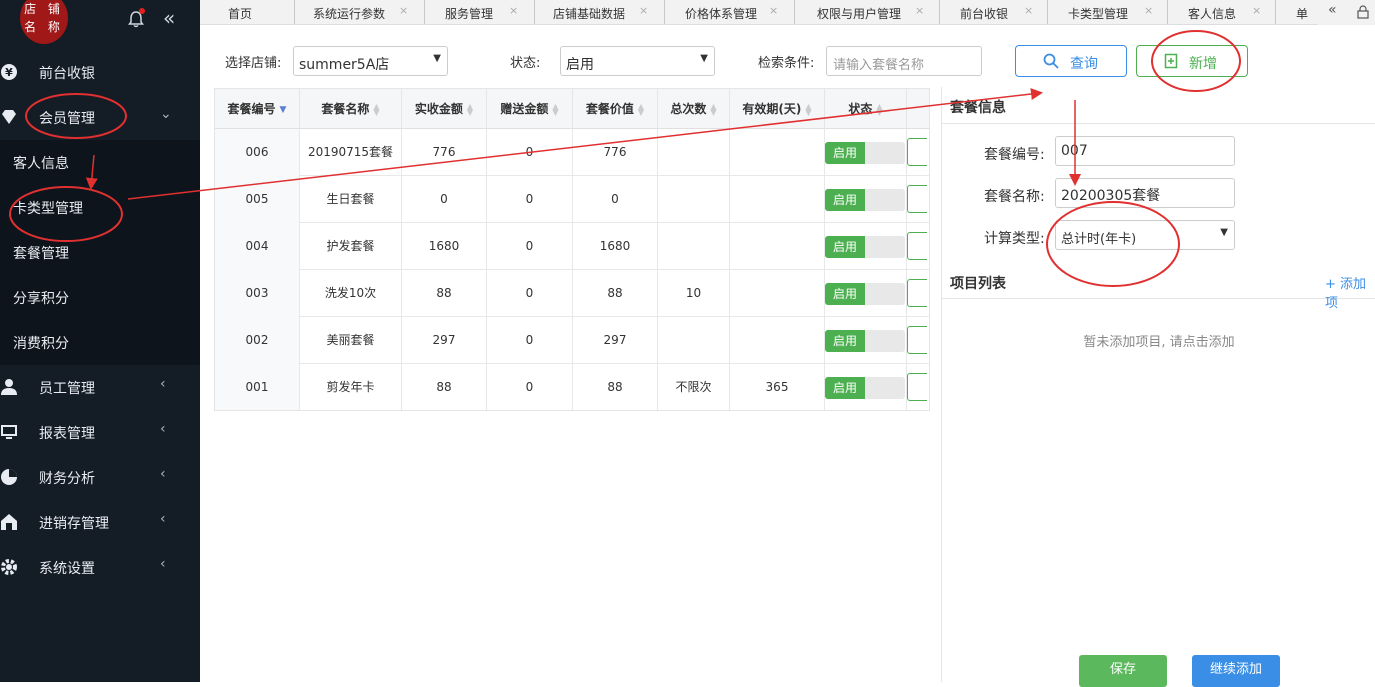  Describe the element at coordinates (866, 109) in the screenshot. I see `column-header-status: 状态 ▲ ▼` at that location.